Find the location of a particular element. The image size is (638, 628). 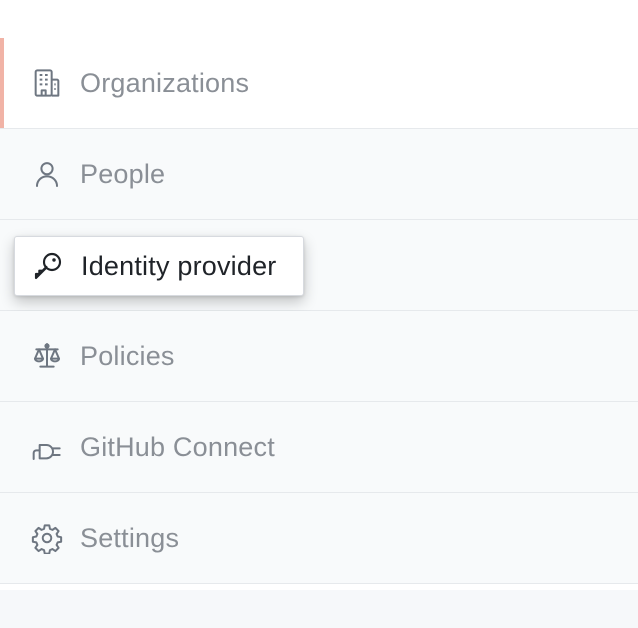

sidebar-item-label: Policies is located at coordinates (127, 355).